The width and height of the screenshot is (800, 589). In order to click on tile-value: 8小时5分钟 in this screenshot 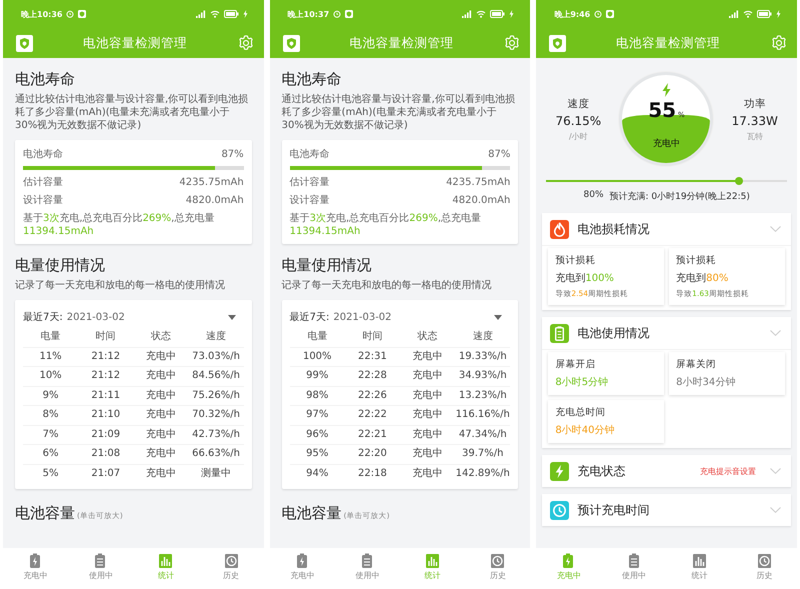, I will do `click(582, 382)`.